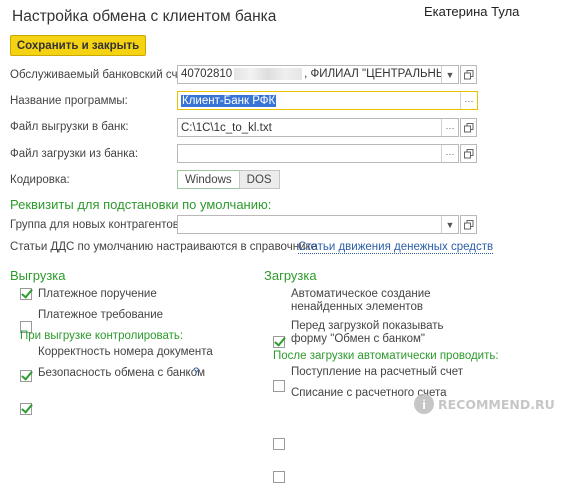  I want to click on import-file-label: Файл загрузки из банка:, so click(74, 154).